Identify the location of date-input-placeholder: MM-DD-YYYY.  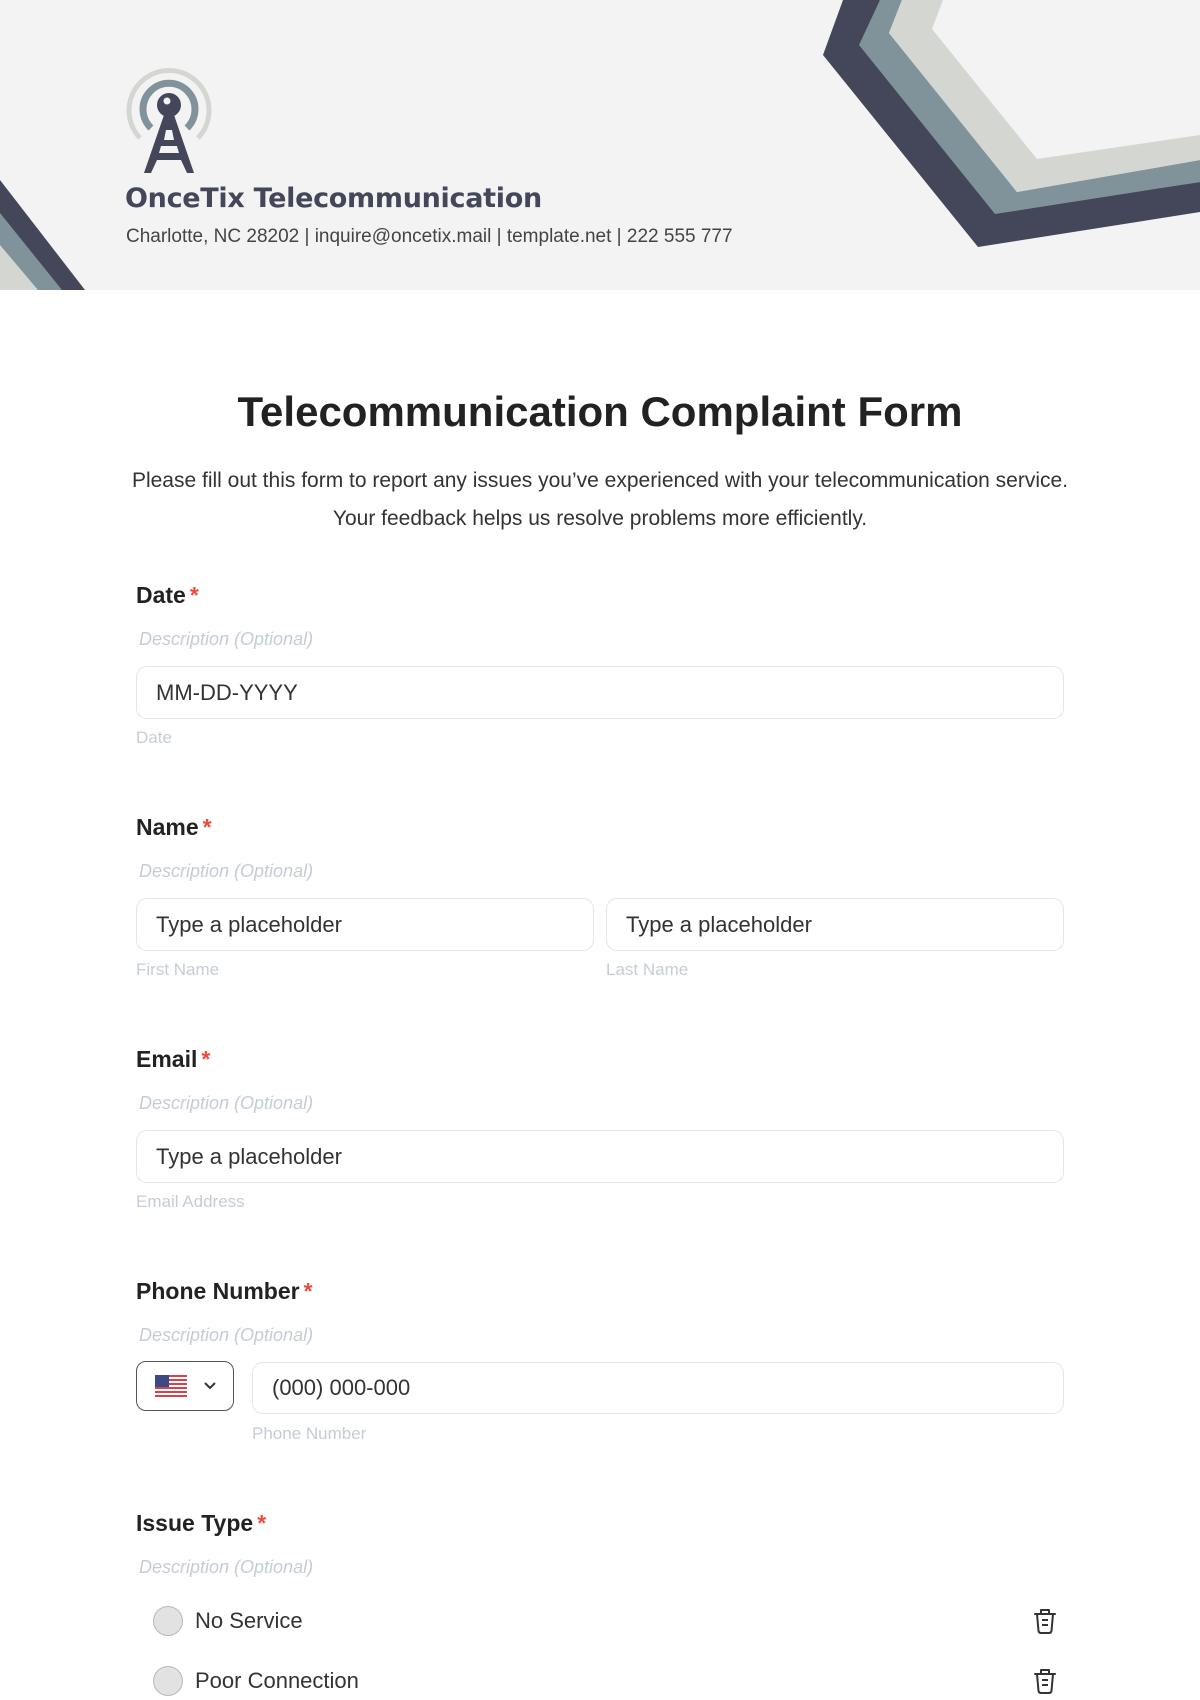
(227, 692).